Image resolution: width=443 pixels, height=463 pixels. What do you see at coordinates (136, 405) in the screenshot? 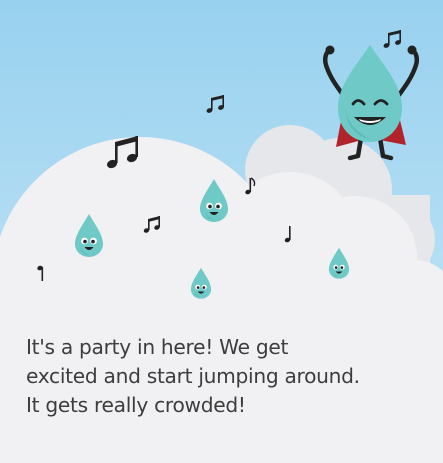
I see `caption-line-3: It gets really crowded!` at bounding box center [136, 405].